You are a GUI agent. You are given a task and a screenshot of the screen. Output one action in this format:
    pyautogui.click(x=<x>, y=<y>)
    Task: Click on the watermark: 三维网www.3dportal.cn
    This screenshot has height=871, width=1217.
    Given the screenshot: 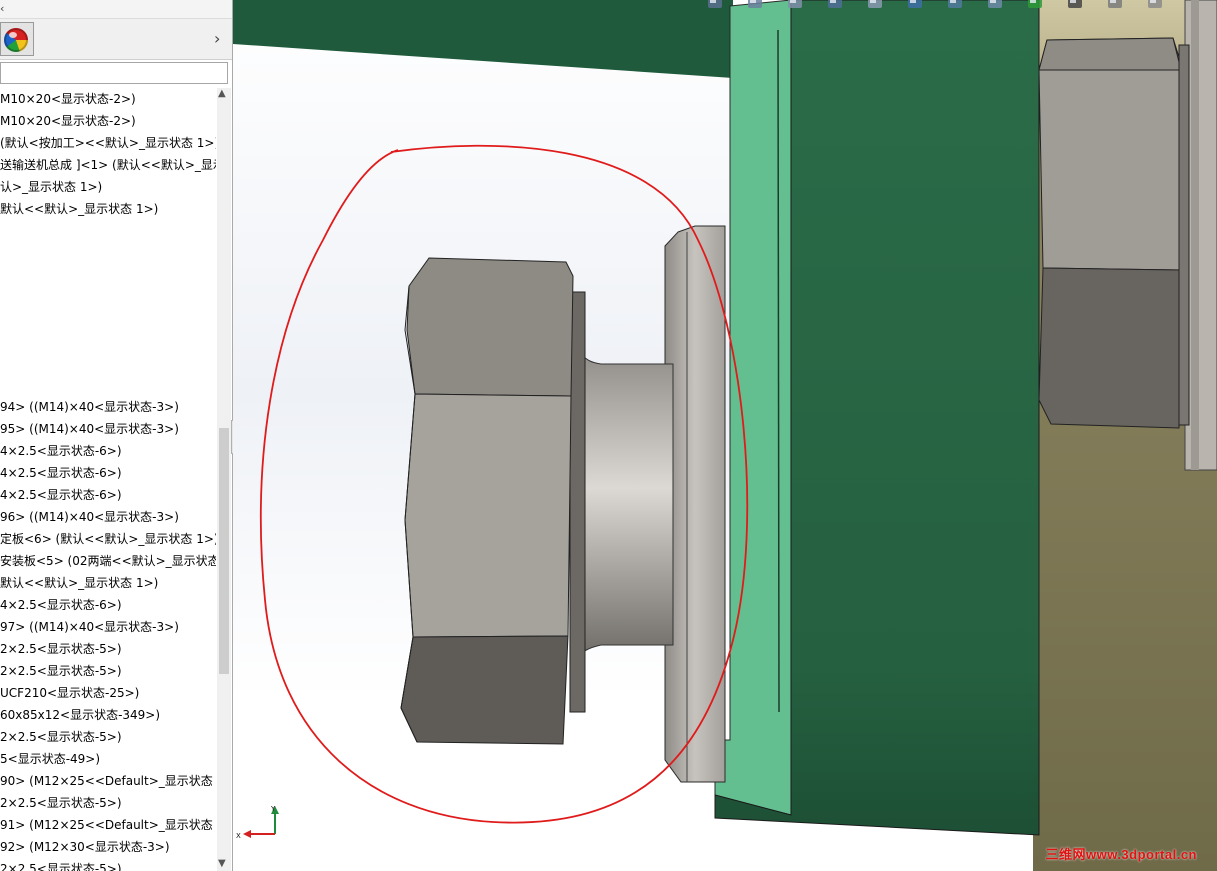 What is the action you would take?
    pyautogui.click(x=1121, y=854)
    